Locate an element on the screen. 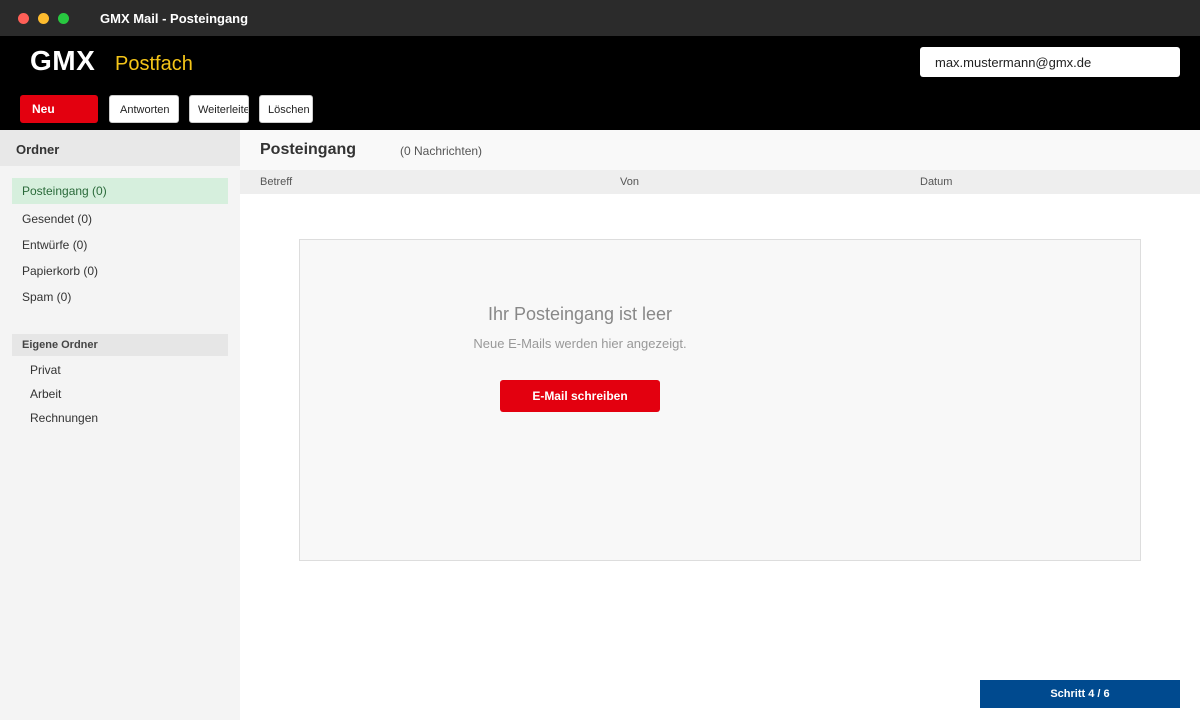 This screenshot has width=1200, height=720. section-title: Postfach is located at coordinates (154, 64).